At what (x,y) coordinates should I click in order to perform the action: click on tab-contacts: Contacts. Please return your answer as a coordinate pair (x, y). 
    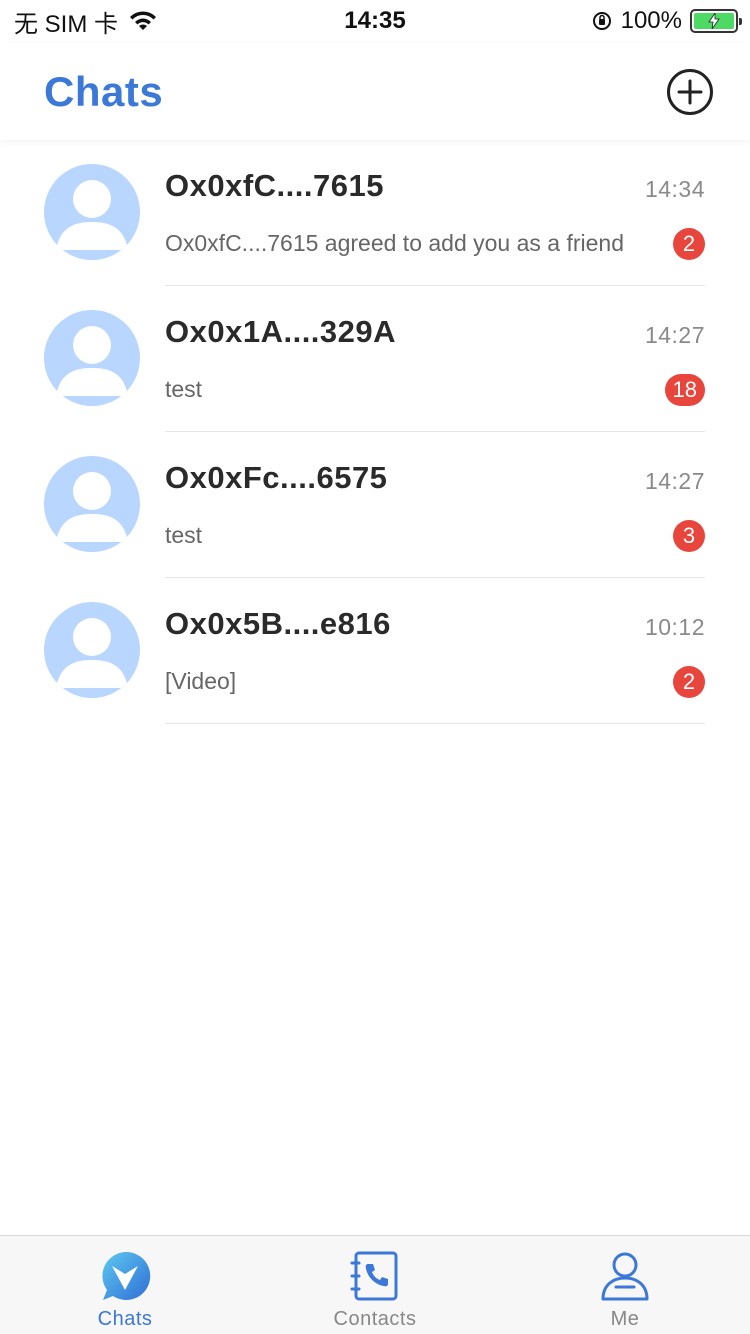
    Looking at the image, I should click on (375, 1285).